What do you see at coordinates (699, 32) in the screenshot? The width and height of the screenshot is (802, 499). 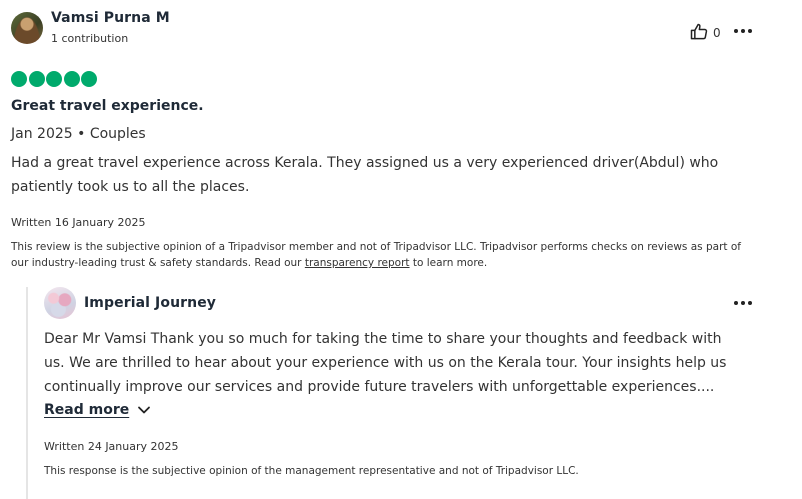 I see `thumbs-up-icon` at bounding box center [699, 32].